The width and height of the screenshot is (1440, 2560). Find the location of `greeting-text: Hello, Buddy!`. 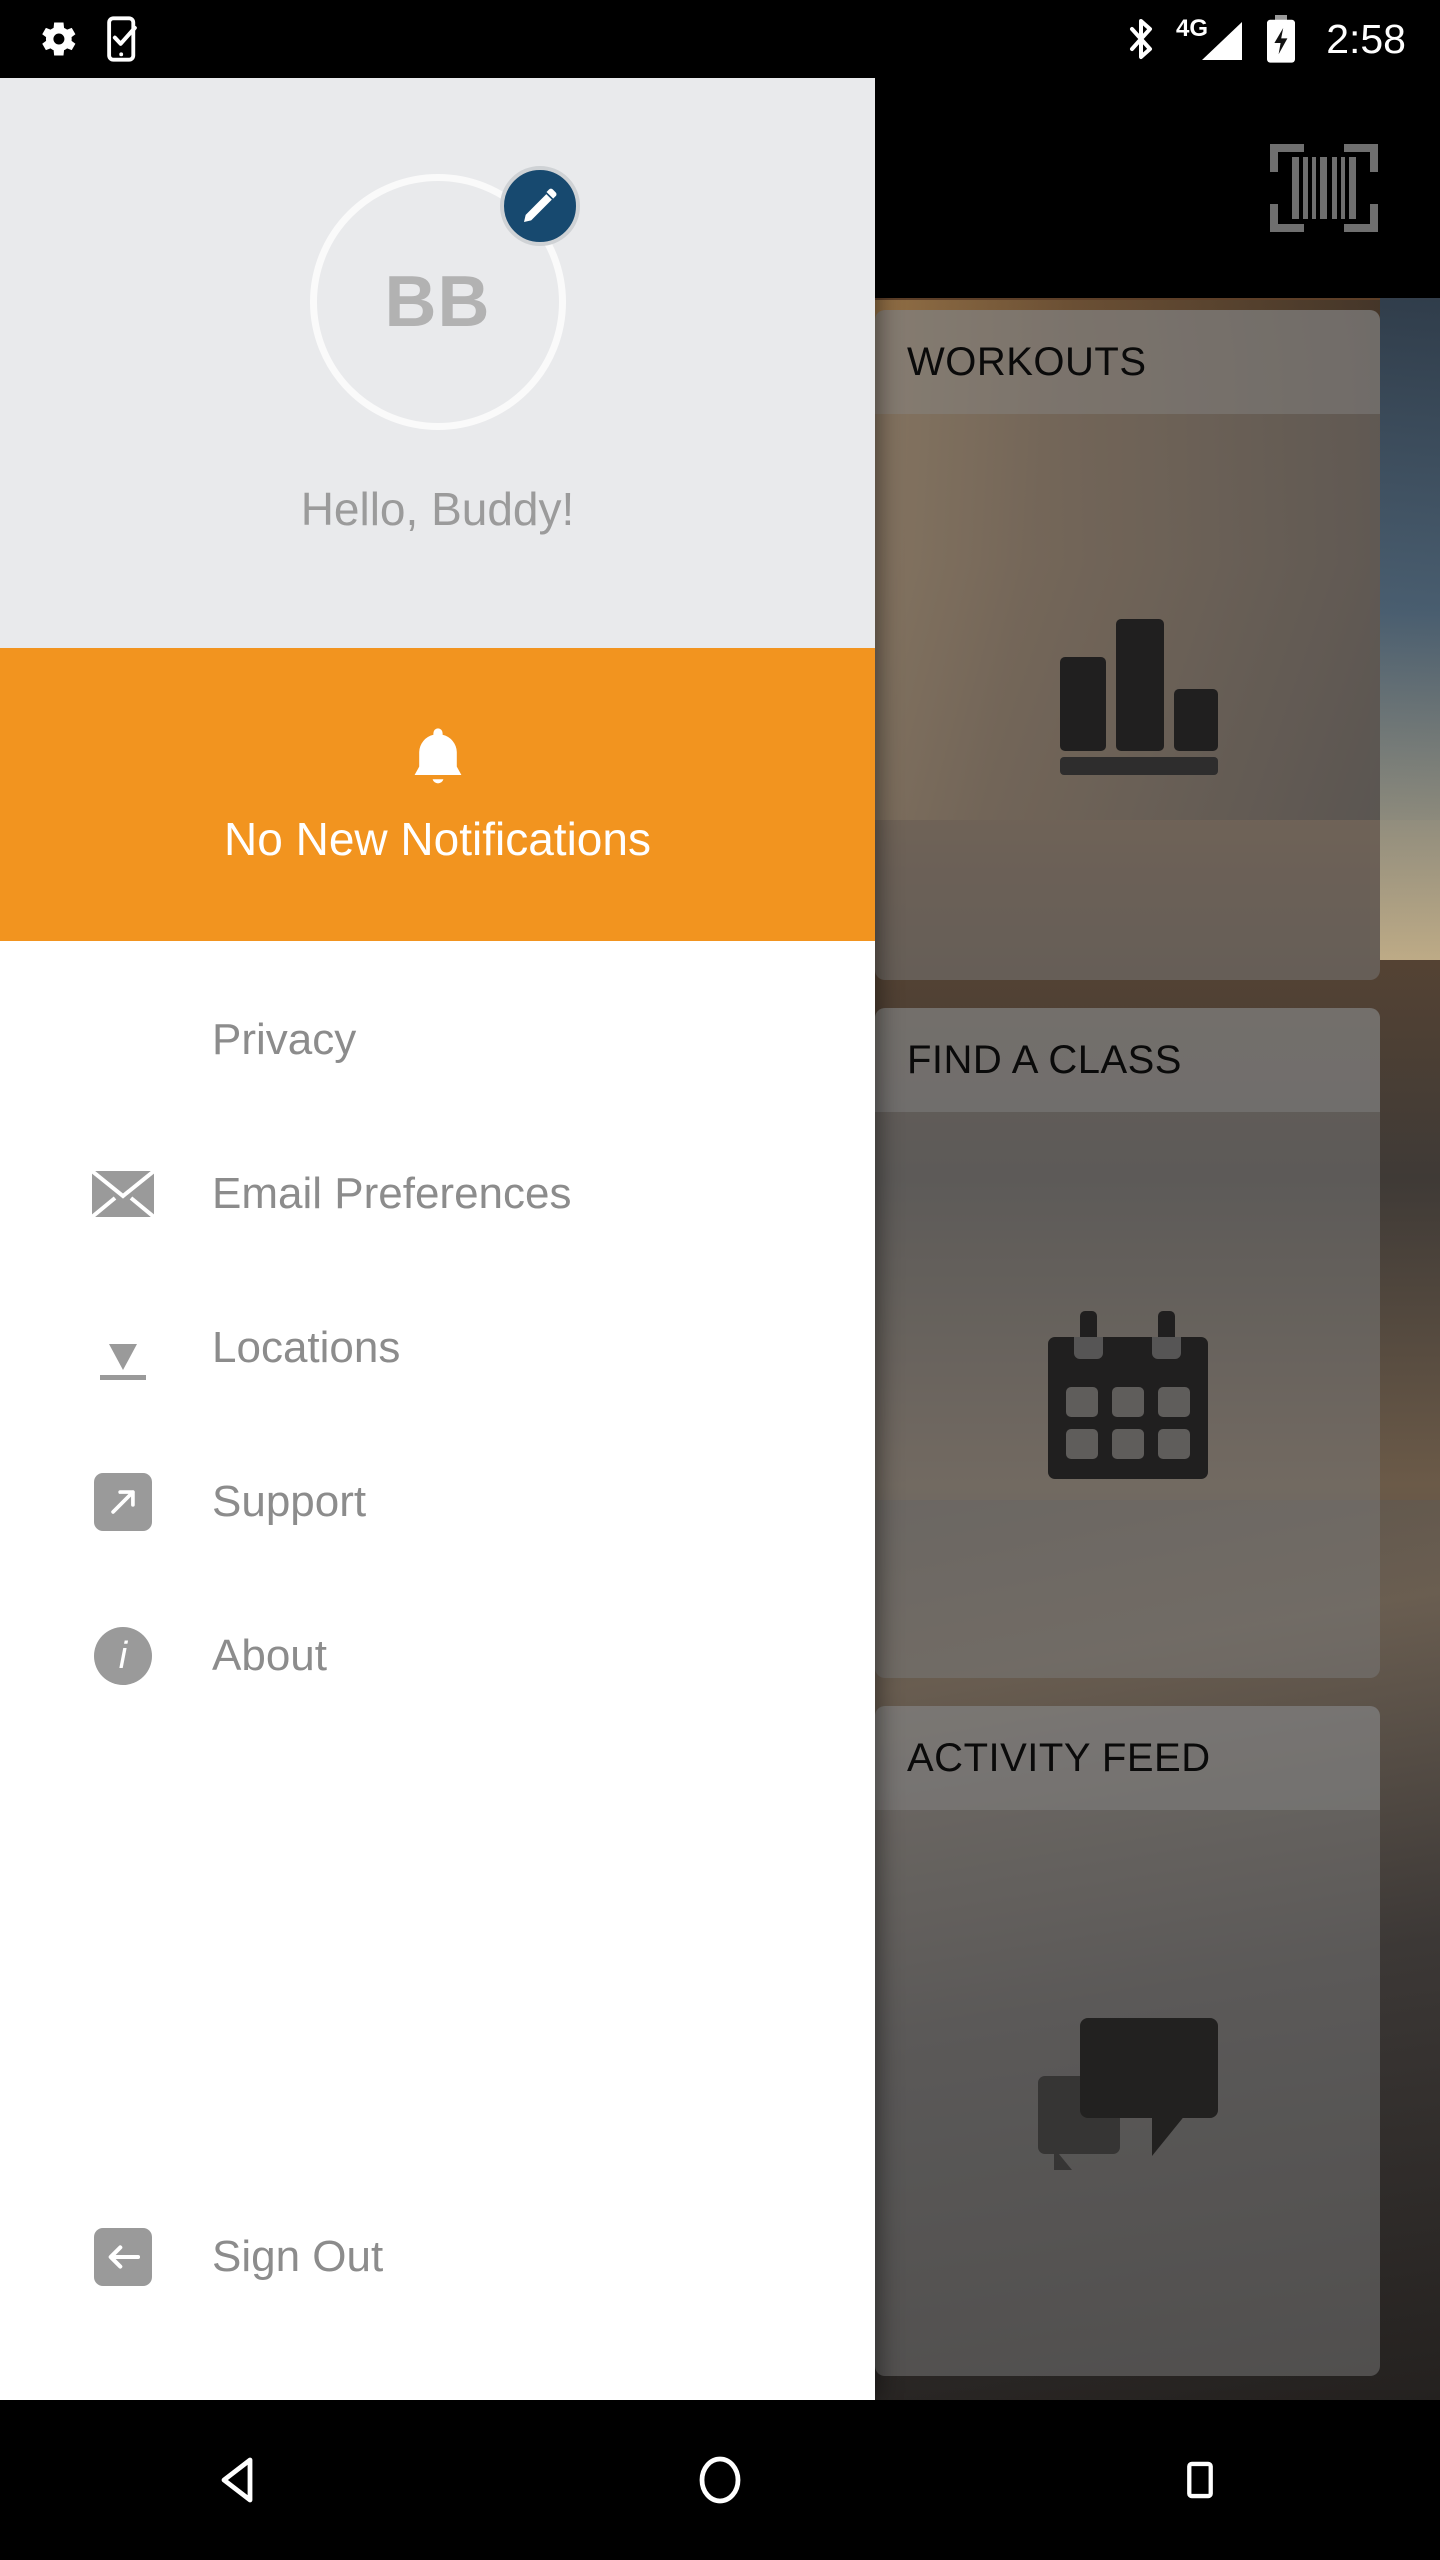

greeting-text: Hello, Buddy! is located at coordinates (437, 509).